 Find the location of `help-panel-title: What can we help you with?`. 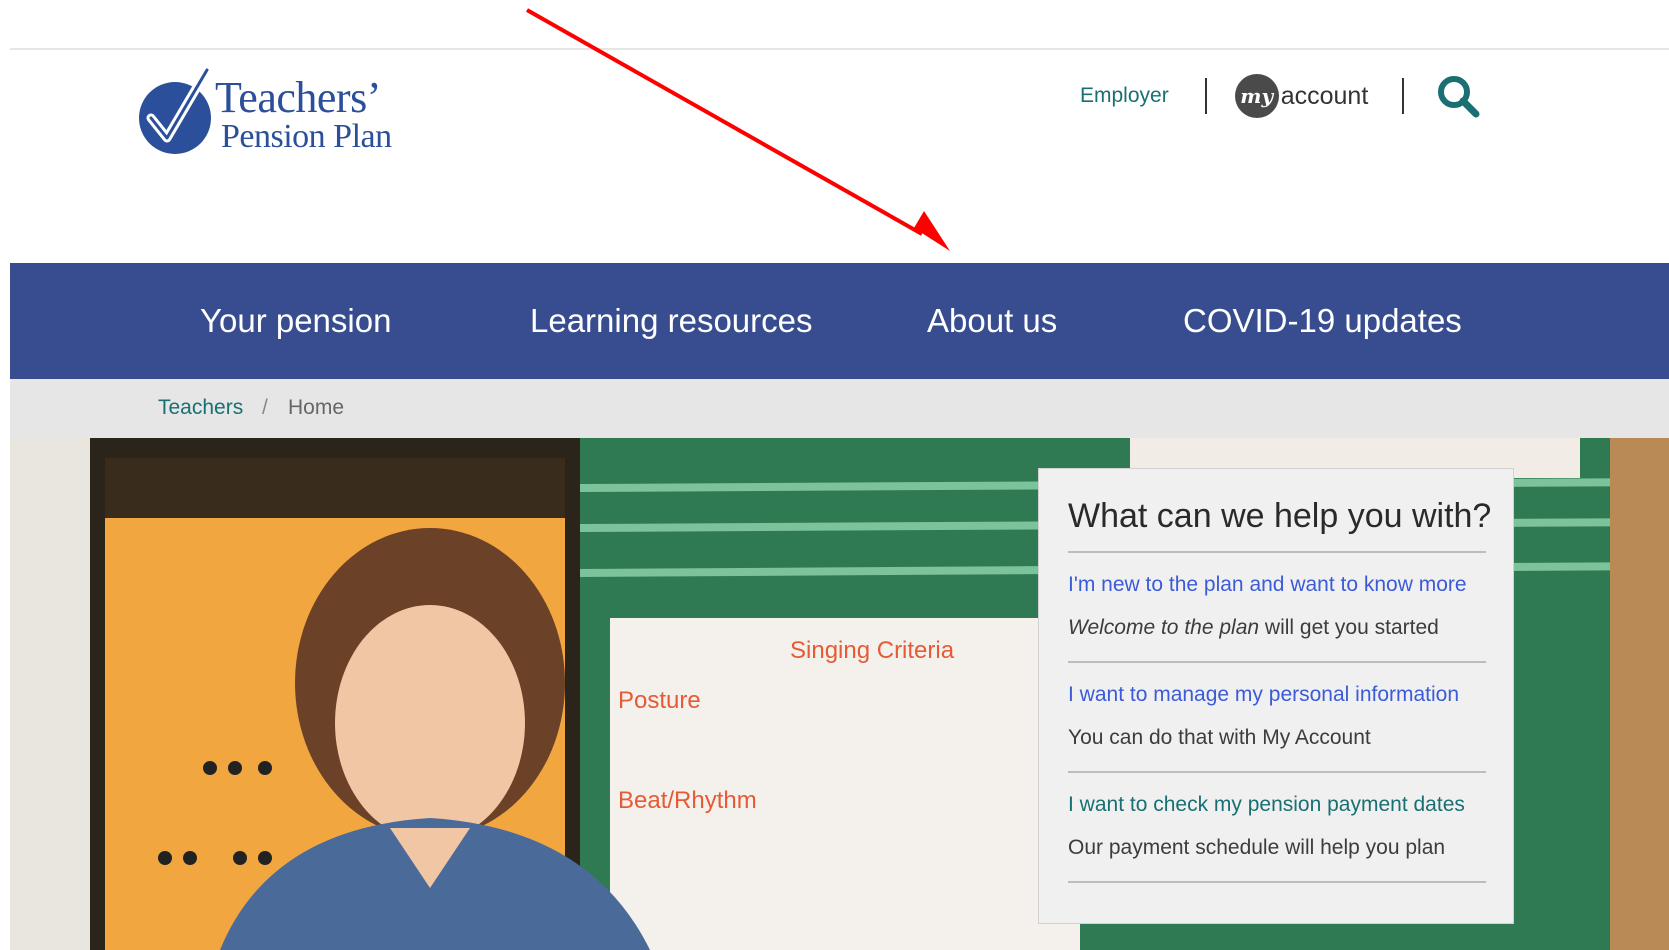

help-panel-title: What can we help you with? is located at coordinates (1280, 516).